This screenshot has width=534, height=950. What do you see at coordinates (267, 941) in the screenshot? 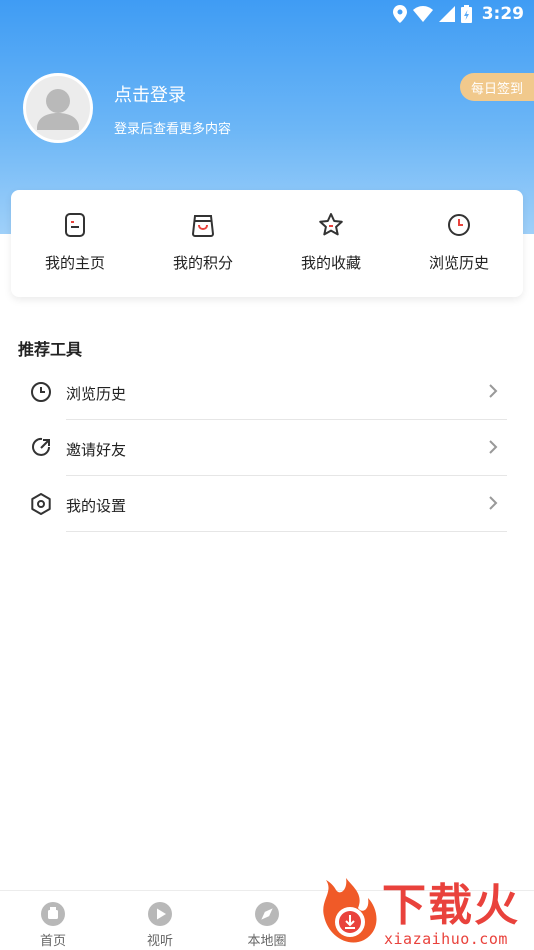
I see `nav-label: 本地圈` at bounding box center [267, 941].